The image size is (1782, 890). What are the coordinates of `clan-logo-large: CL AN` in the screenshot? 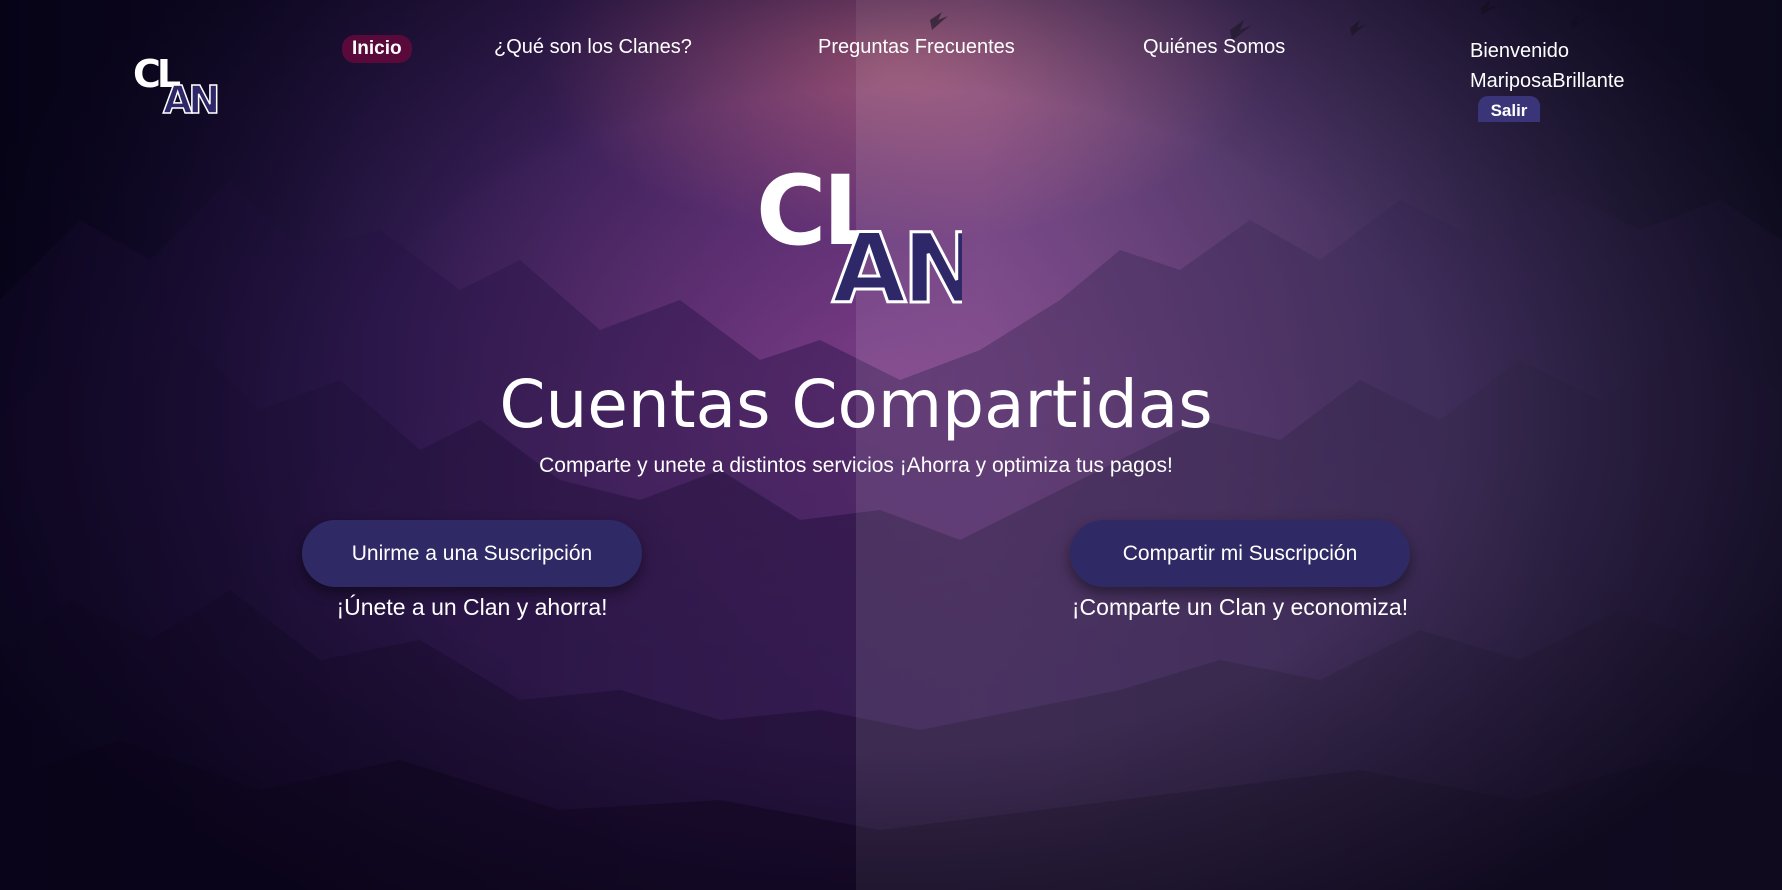 It's located at (859, 235).